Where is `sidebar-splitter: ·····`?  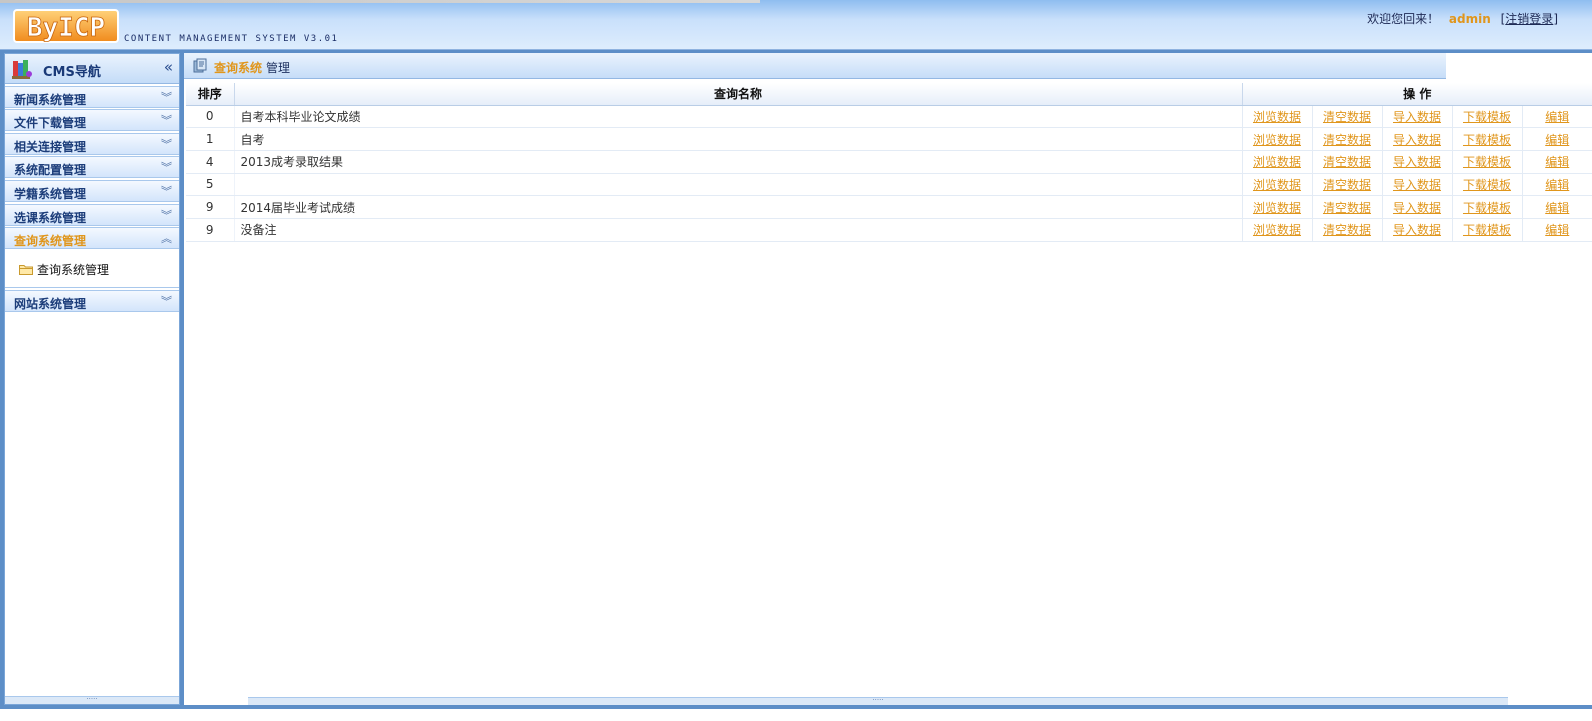
sidebar-splitter: ····· is located at coordinates (92, 700).